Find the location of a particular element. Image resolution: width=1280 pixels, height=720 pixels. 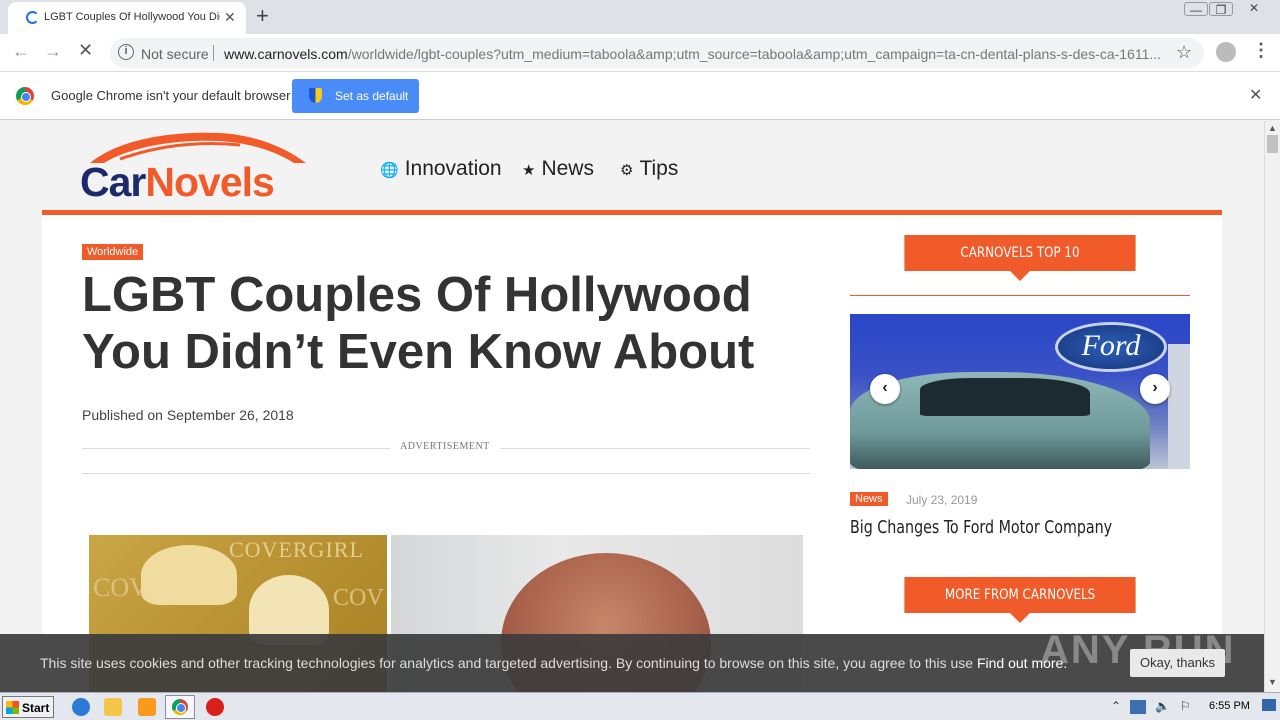

advertisement-label: ADVERTISEMENT is located at coordinates (445, 446).